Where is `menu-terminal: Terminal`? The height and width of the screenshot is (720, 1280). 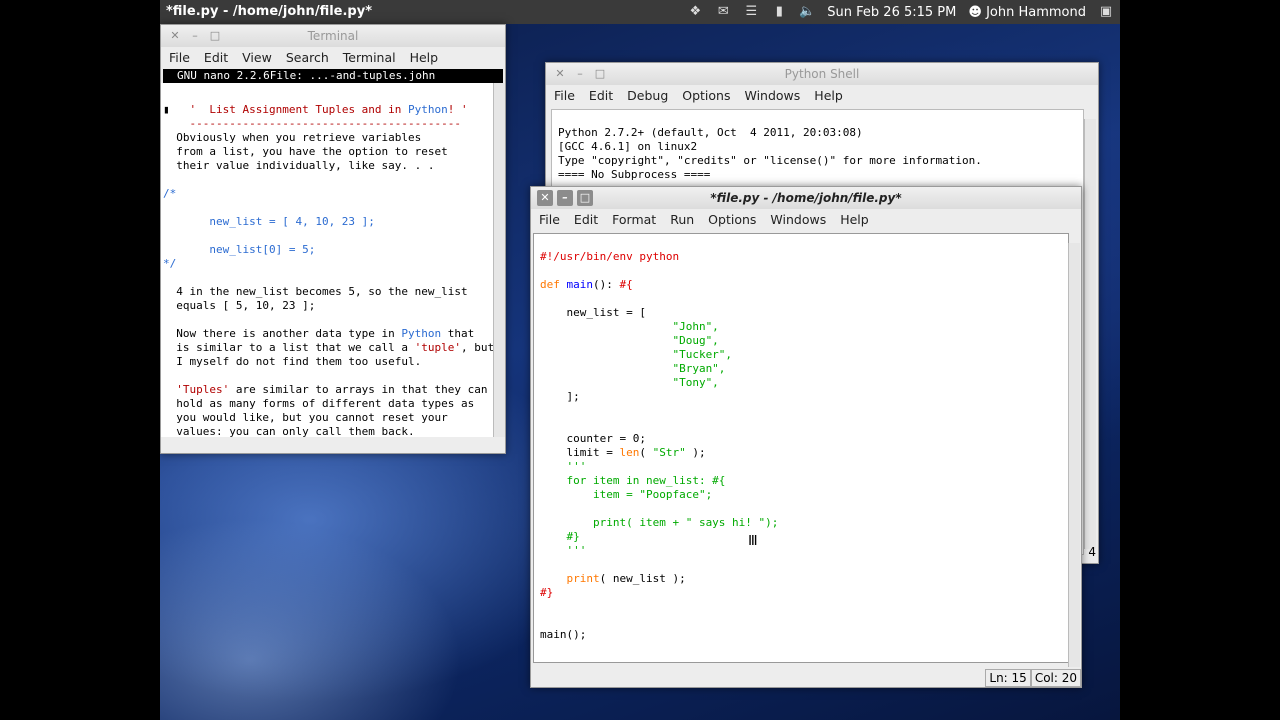
menu-terminal: Terminal is located at coordinates (369, 58).